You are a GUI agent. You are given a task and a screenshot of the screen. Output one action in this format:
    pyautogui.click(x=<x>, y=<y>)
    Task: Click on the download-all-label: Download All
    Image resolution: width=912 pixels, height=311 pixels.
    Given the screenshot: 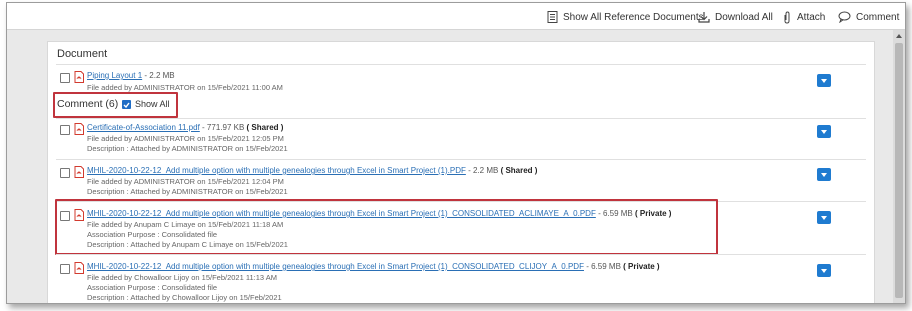 What is the action you would take?
    pyautogui.click(x=744, y=17)
    